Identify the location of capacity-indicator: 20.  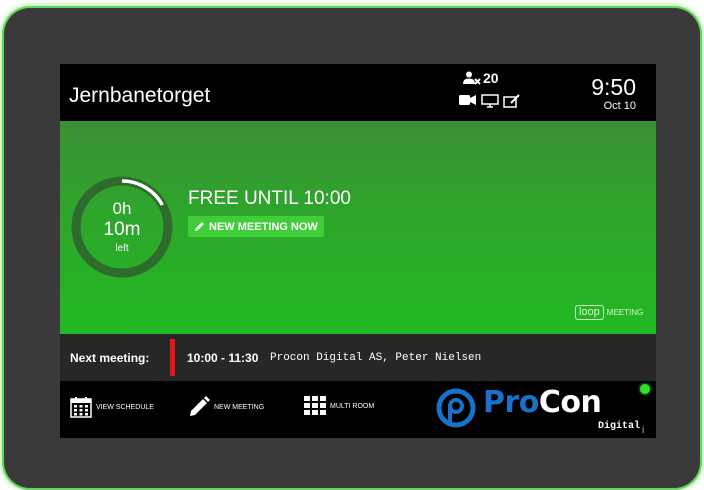
(481, 78).